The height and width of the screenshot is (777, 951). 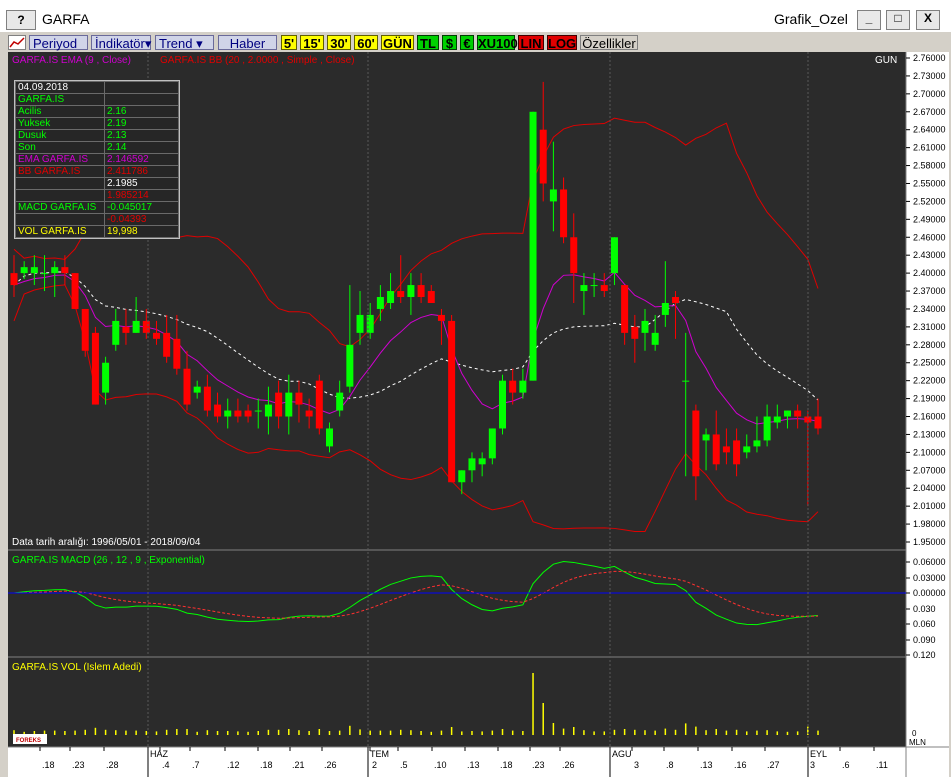 I want to click on data-row-label: VOL GARFA.IS, so click(x=60, y=231).